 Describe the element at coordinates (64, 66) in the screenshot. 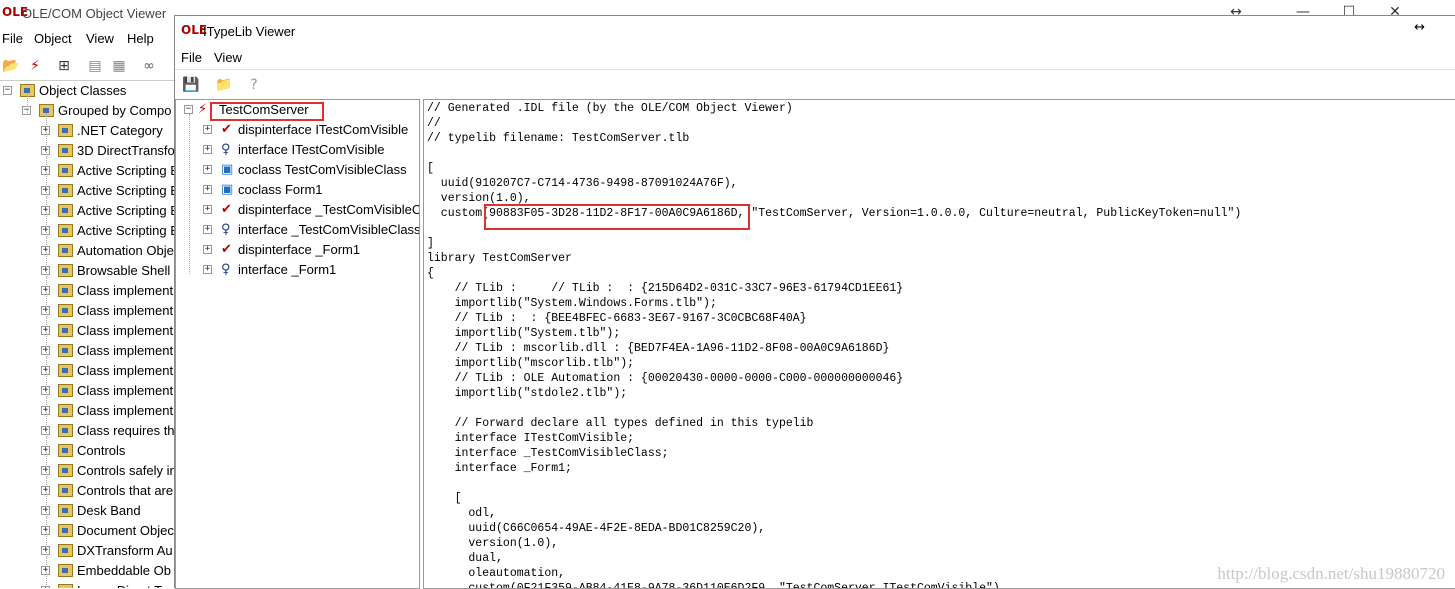

I see `hierarchy-icon: ⊞` at that location.